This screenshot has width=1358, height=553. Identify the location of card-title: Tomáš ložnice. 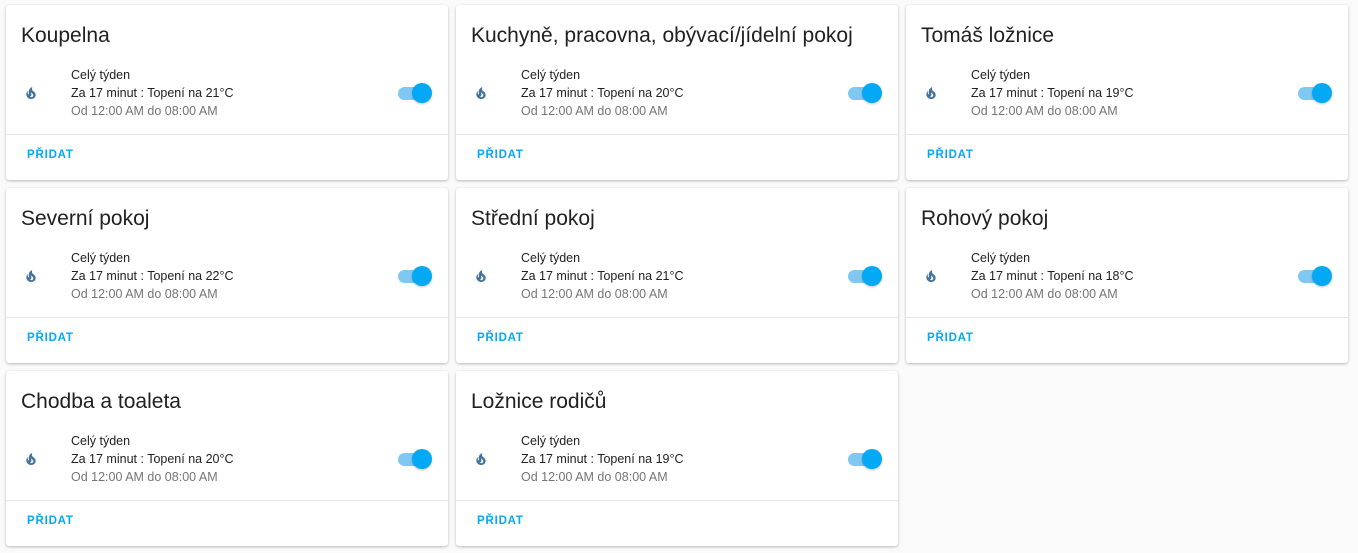
(988, 35).